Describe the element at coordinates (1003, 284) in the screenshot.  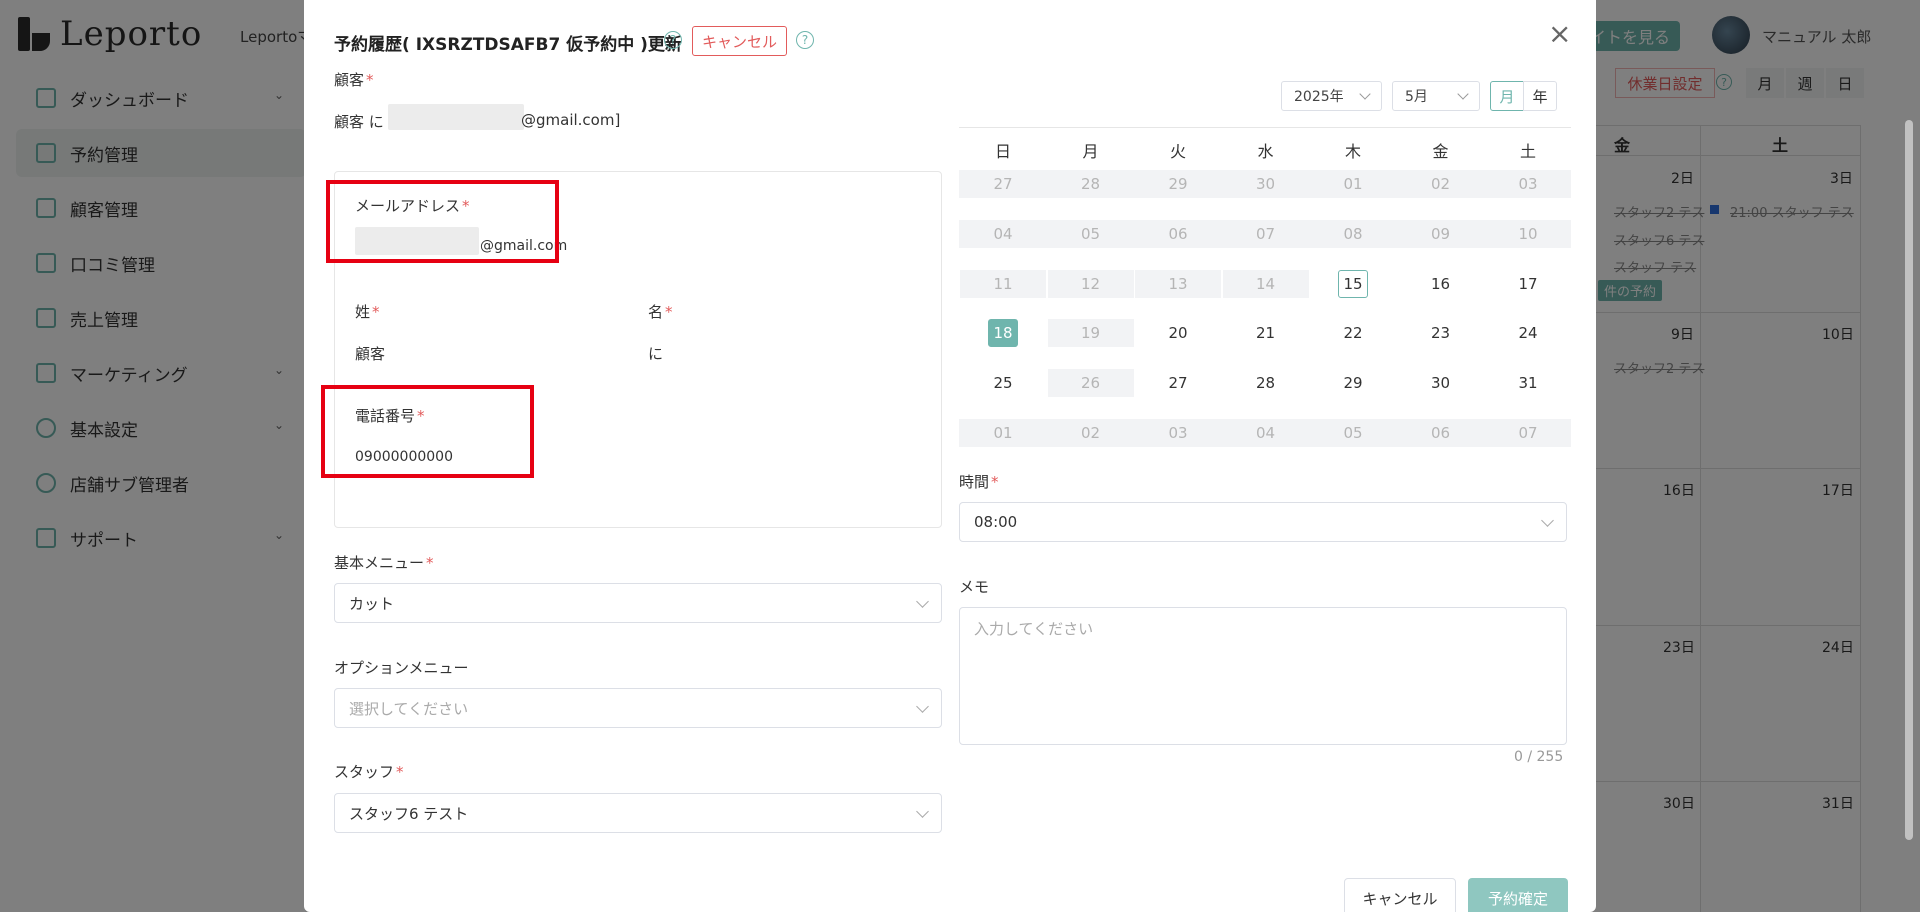
I see `calendar-day-number: 11` at that location.